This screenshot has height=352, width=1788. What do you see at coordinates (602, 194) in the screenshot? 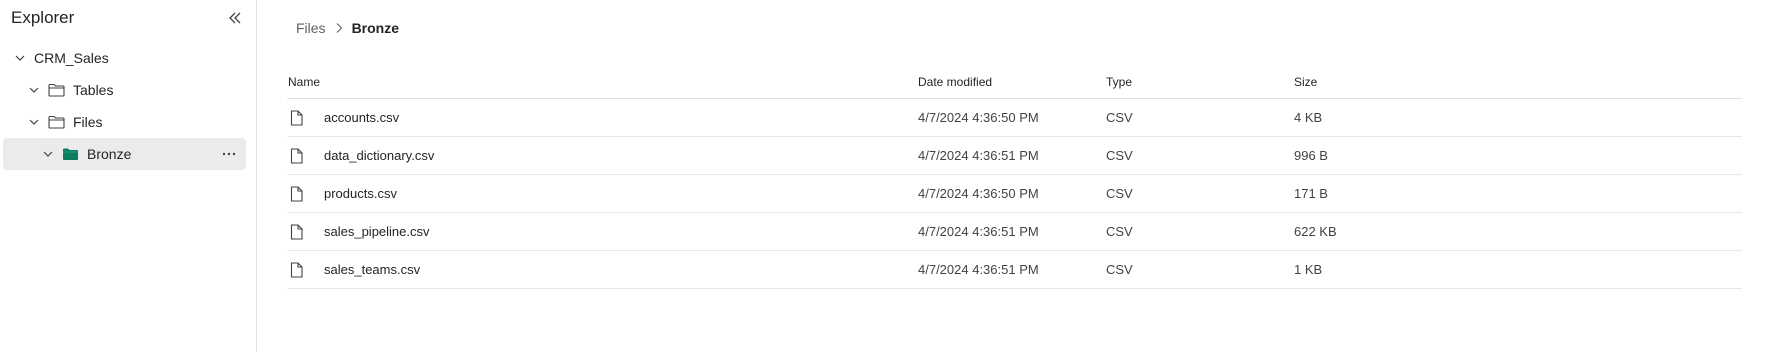
I see `file-name-cell: products.csv` at bounding box center [602, 194].